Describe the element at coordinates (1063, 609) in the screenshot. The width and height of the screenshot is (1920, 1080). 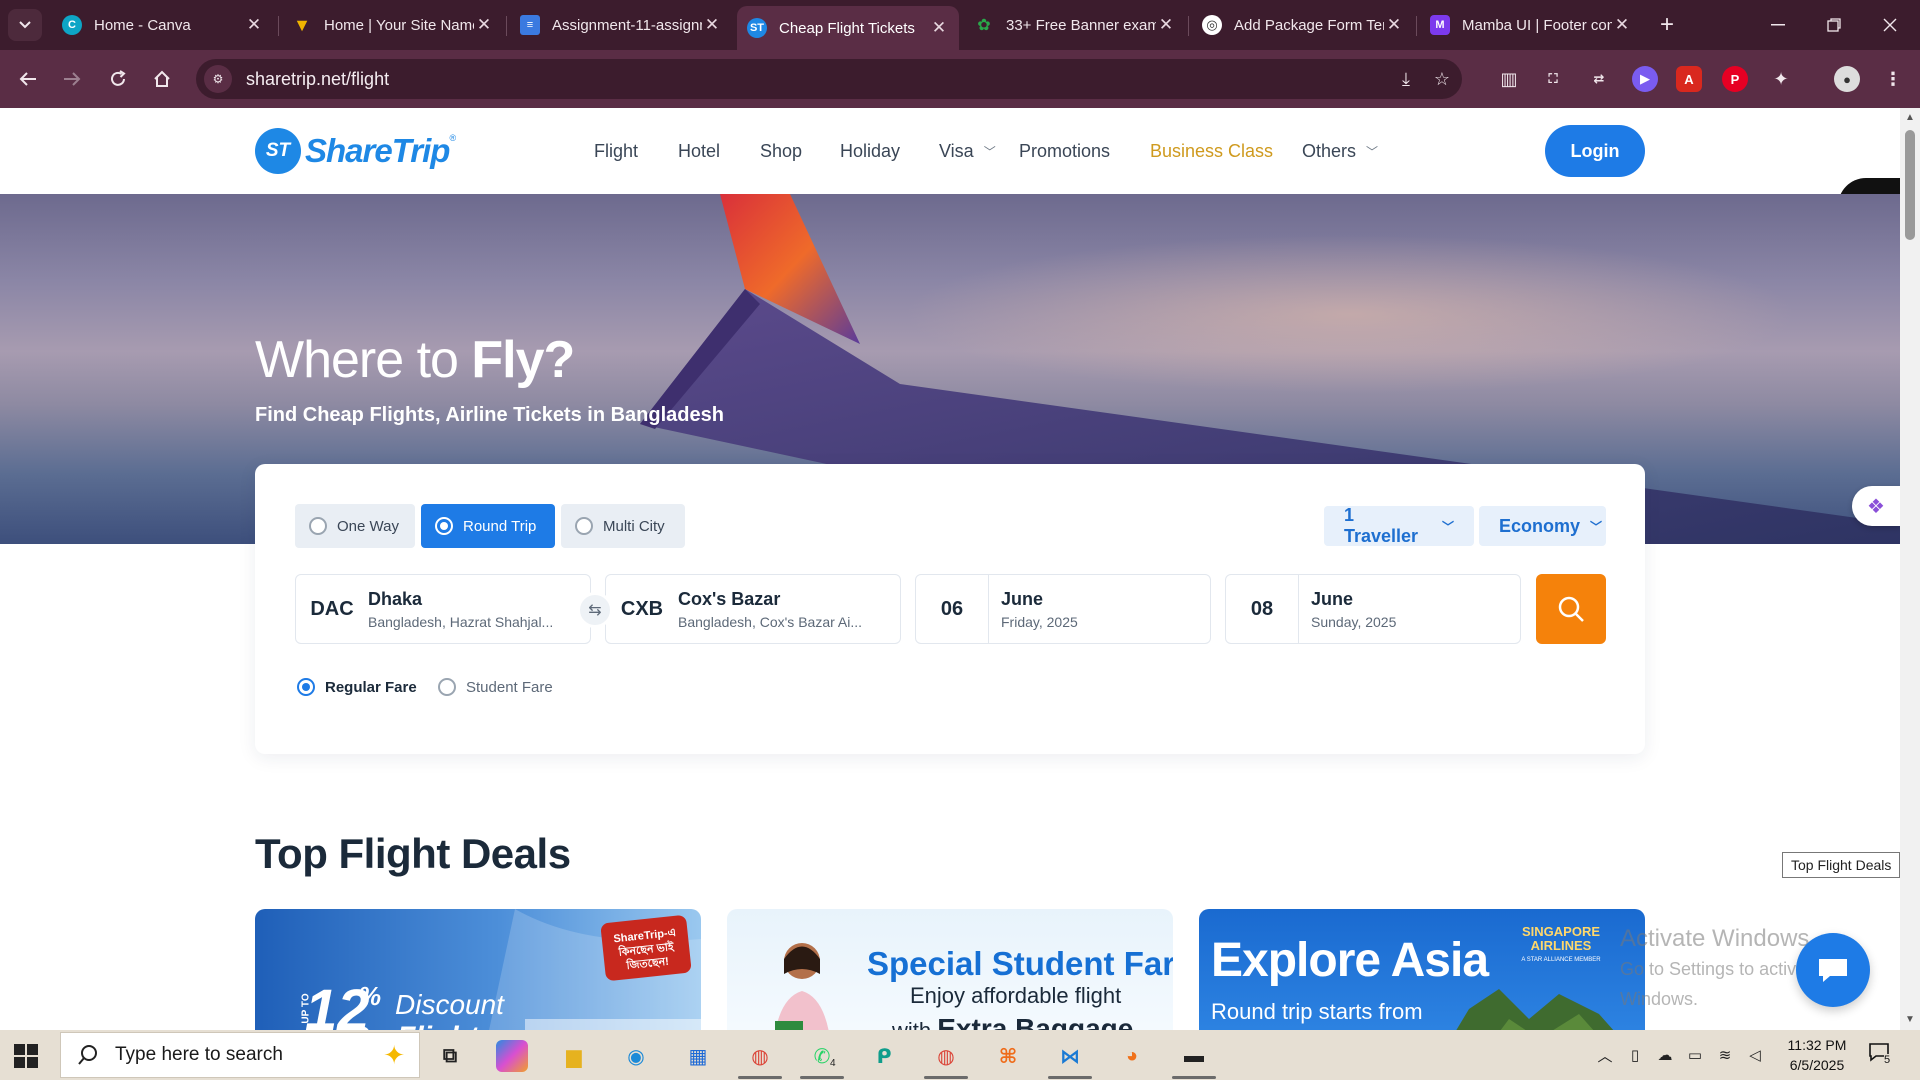
I see `depart-date-field: 06 June Friday, 2025` at that location.